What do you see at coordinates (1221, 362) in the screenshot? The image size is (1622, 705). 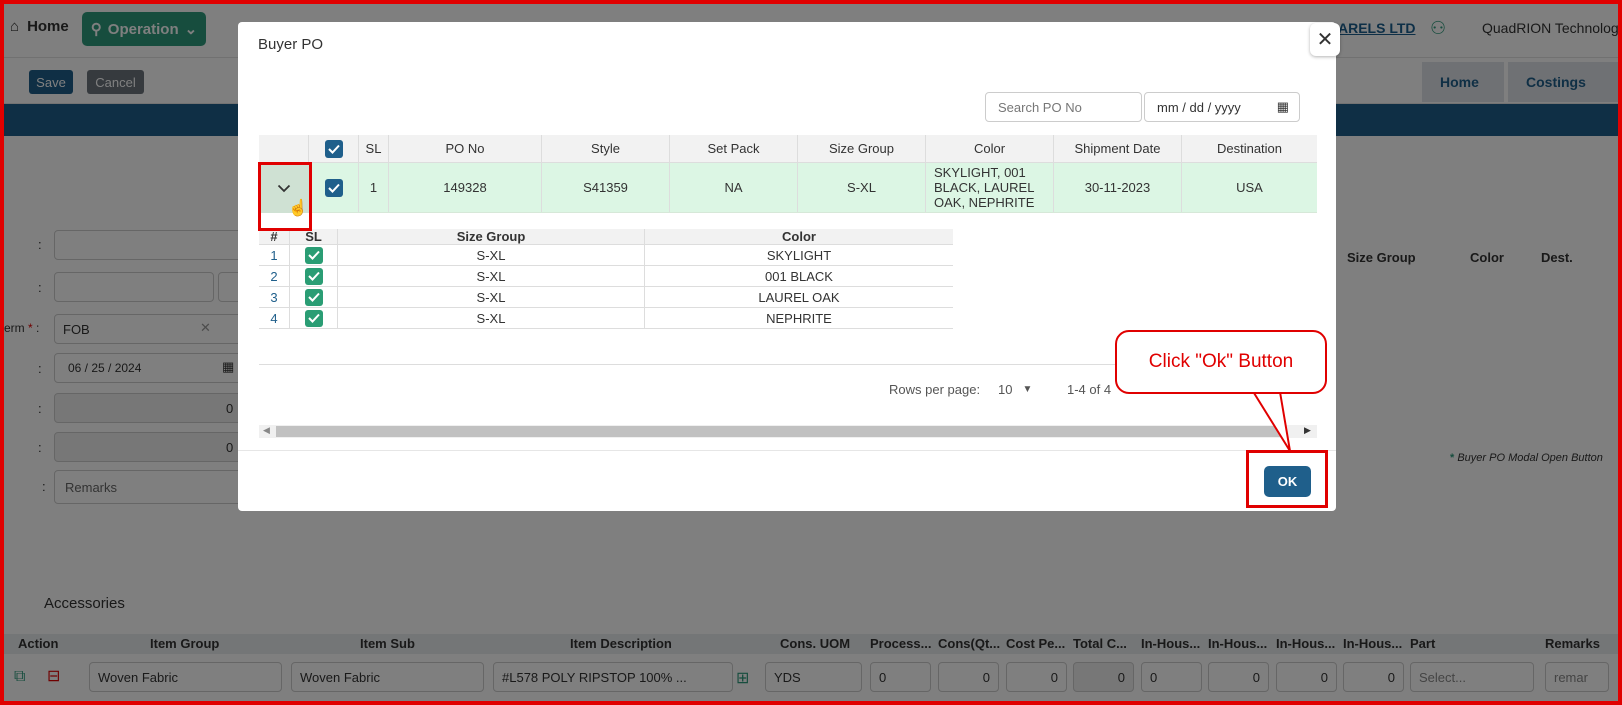 I see `instruction-callout: Click "Ok" Button` at bounding box center [1221, 362].